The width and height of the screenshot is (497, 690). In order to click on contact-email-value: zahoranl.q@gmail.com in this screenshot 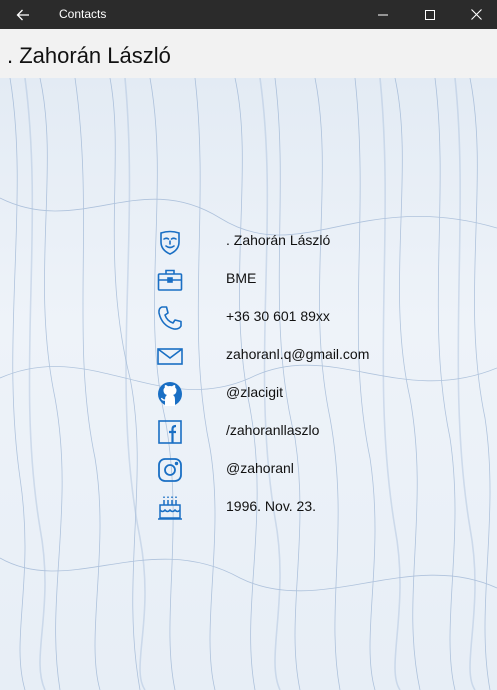, I will do `click(298, 354)`.